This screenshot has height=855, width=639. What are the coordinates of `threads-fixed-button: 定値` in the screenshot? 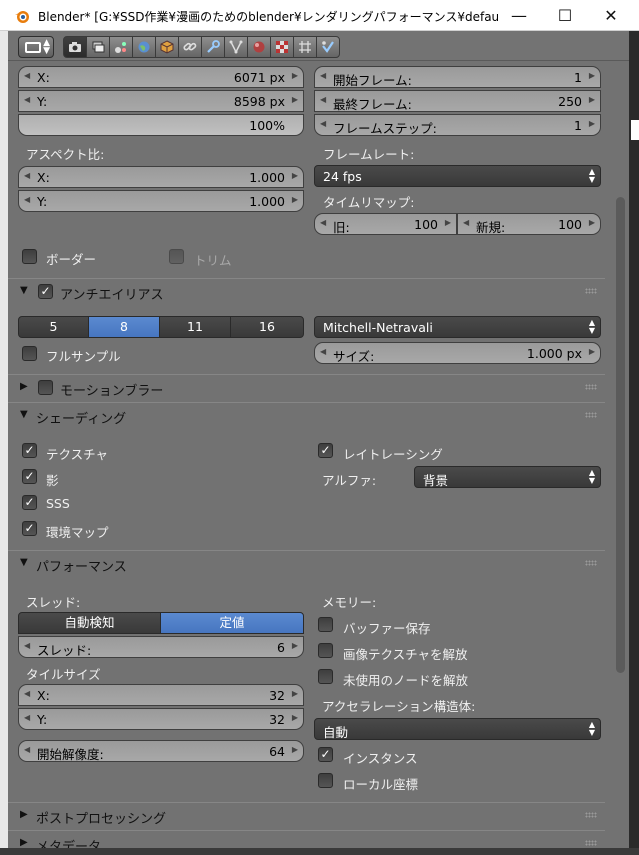 It's located at (232, 623).